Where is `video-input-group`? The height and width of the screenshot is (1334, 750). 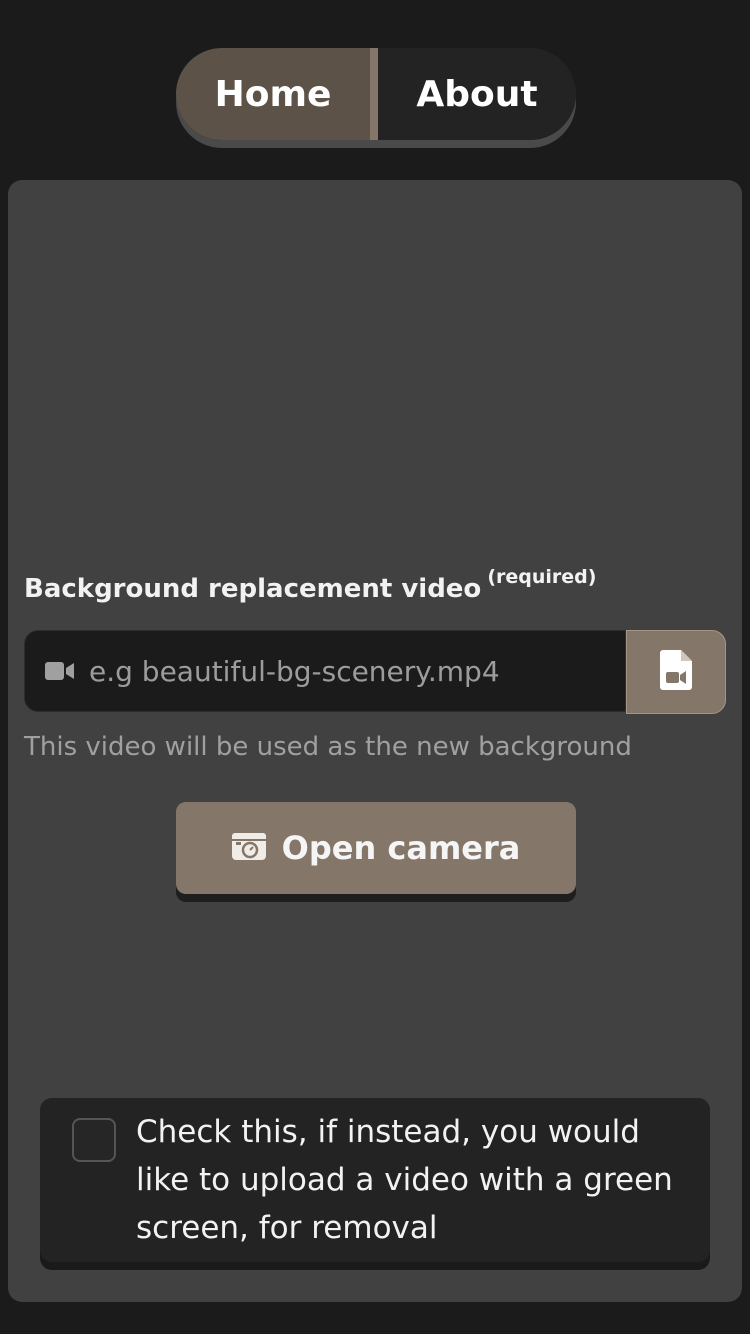 video-input-group is located at coordinates (375, 672).